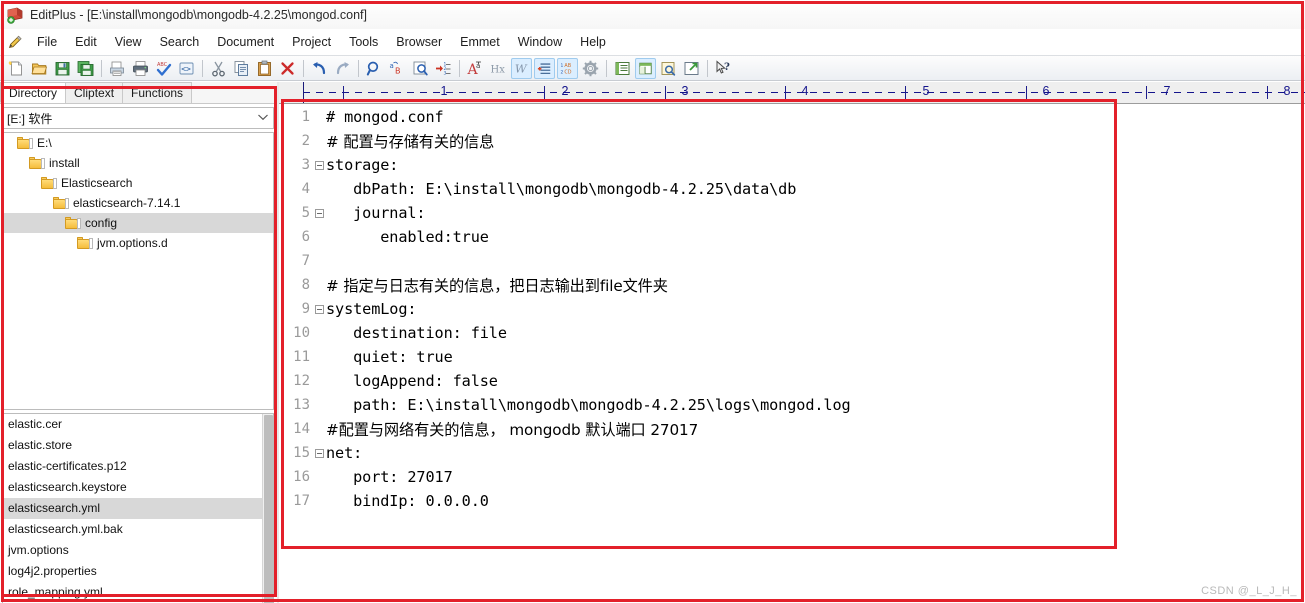 The image size is (1305, 603). What do you see at coordinates (792, 453) in the screenshot?
I see `code-line: 15 net:` at bounding box center [792, 453].